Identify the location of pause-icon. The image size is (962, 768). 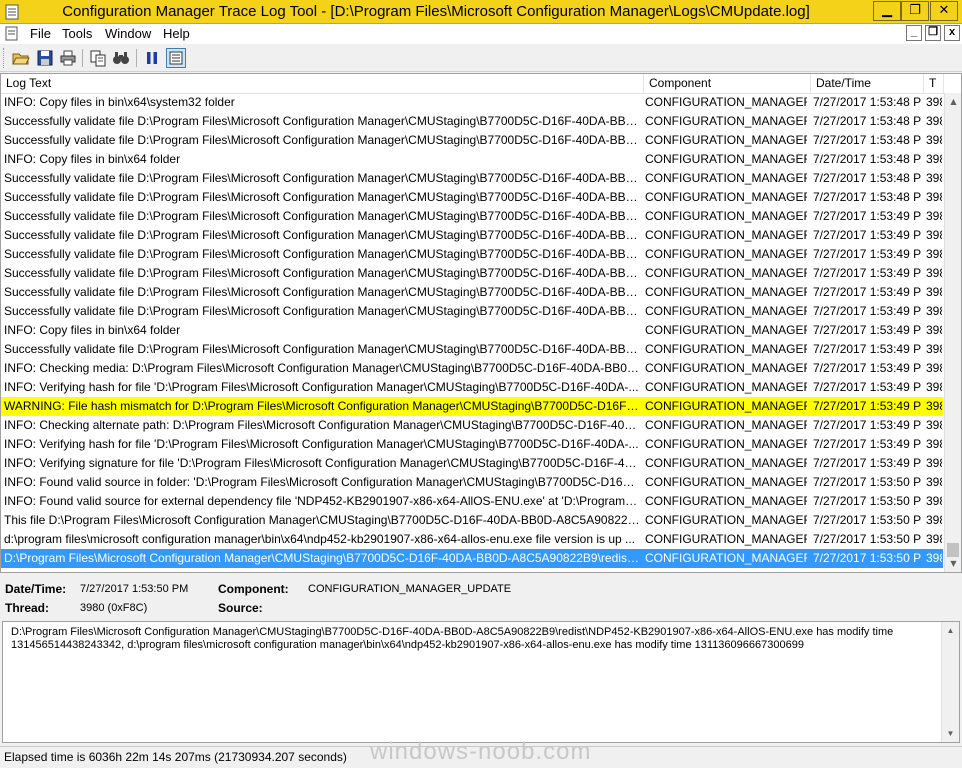
(152, 58).